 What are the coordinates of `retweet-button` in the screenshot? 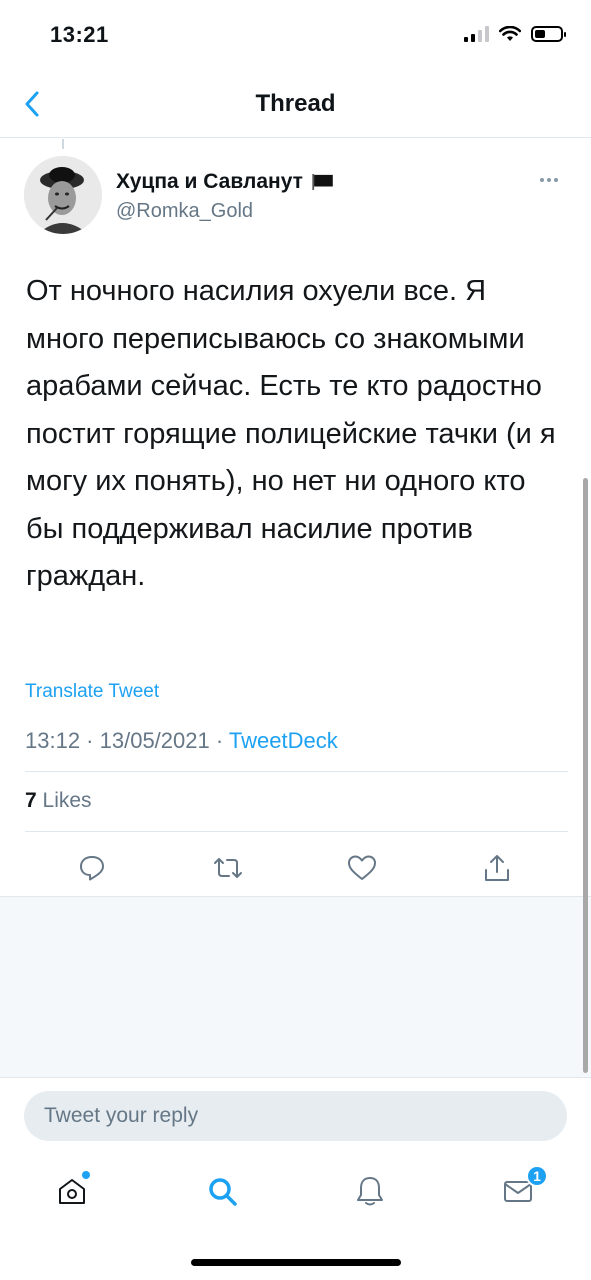 It's located at (228, 868).